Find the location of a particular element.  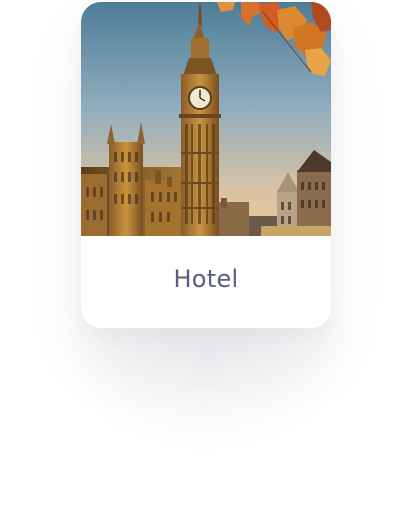

card-title: Hotel is located at coordinates (206, 279).